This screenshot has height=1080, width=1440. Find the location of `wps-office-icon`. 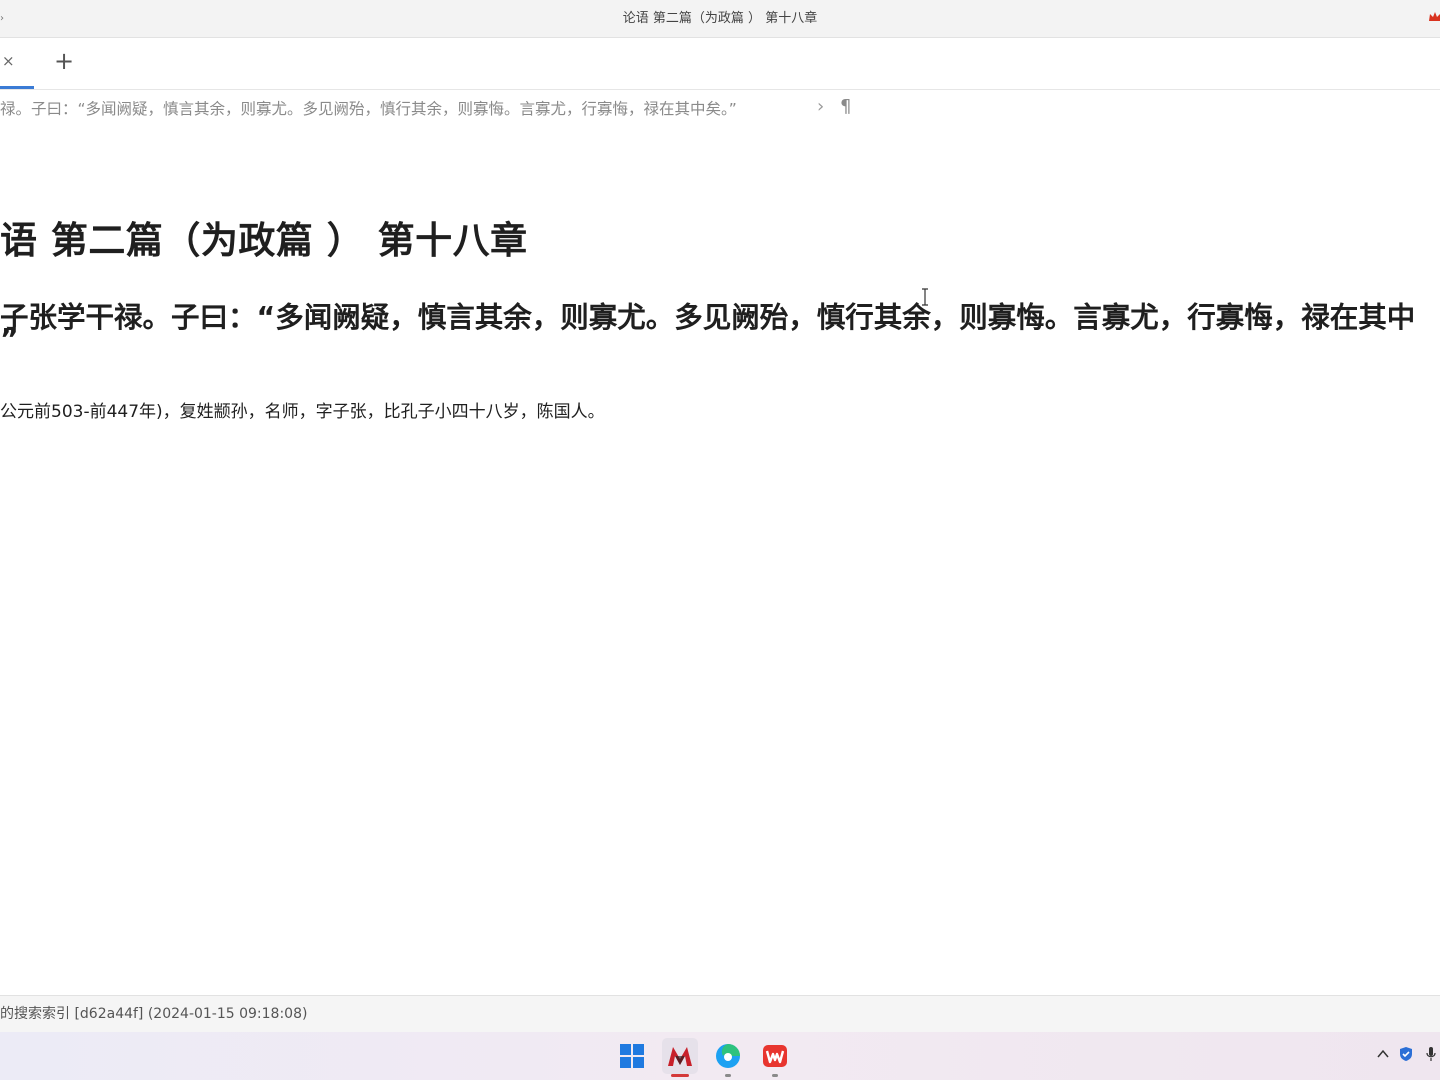

wps-office-icon is located at coordinates (775, 1058).